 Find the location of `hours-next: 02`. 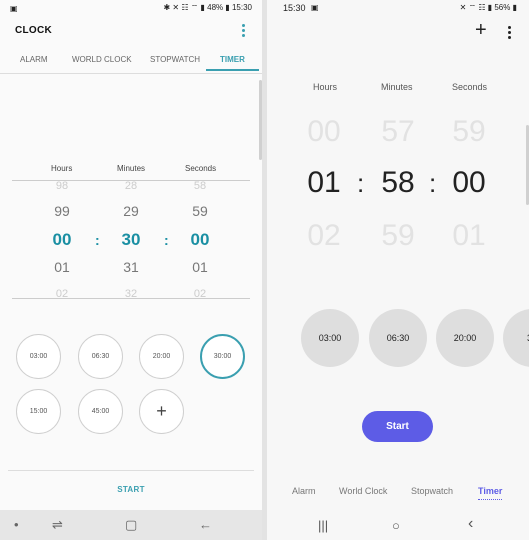

hours-next: 02 is located at coordinates (324, 236).